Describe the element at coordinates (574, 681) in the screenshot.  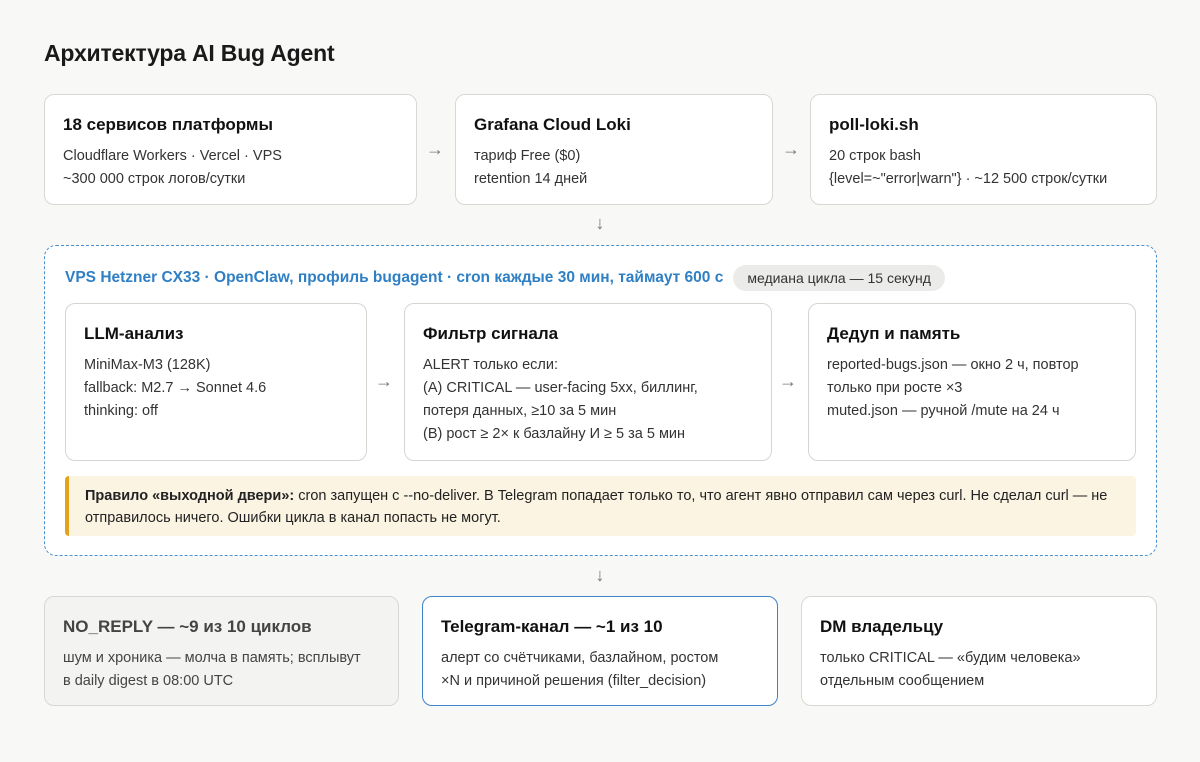
I see `card-line: ×N и причиной решения (filter_decision)` at that location.